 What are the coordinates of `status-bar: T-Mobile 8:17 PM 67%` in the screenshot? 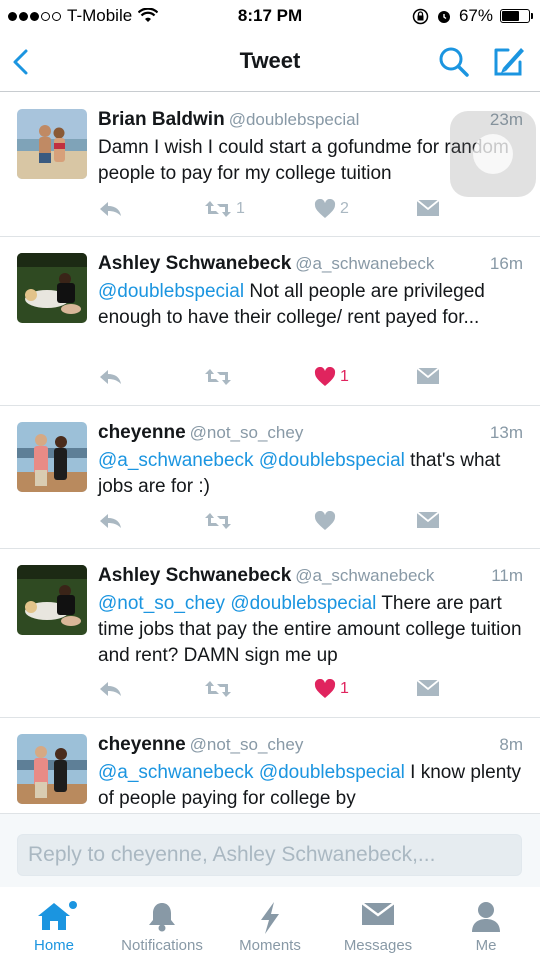 It's located at (270, 17).